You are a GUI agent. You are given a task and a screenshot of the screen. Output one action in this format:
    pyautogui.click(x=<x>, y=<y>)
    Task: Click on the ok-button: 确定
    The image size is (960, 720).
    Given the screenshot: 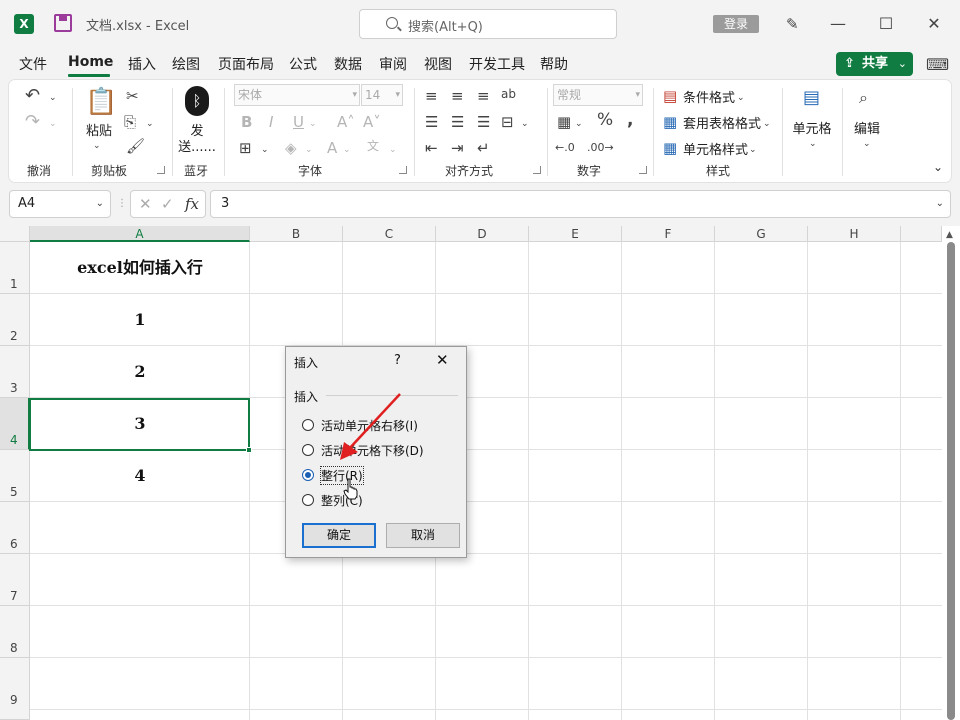 What is the action you would take?
    pyautogui.click(x=339, y=535)
    